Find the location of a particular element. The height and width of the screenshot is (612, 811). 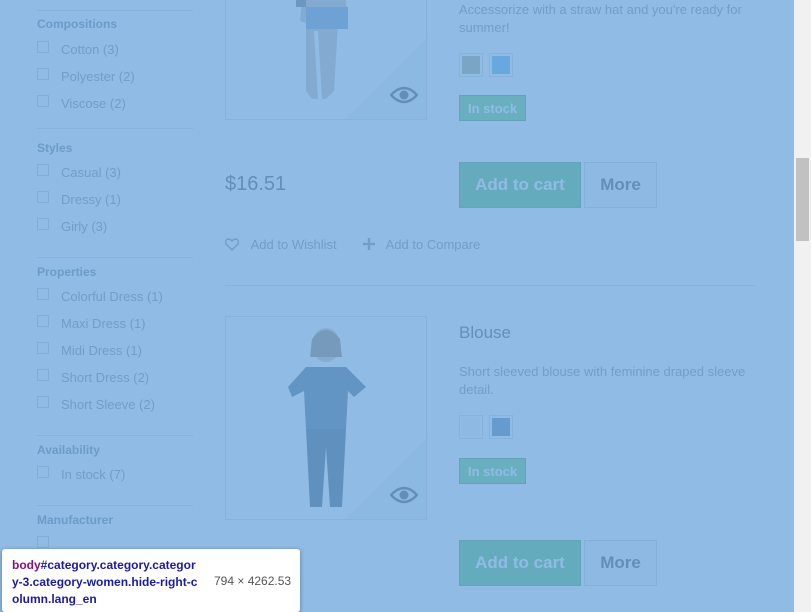

filter-option-label: In stock (7) is located at coordinates (93, 475).